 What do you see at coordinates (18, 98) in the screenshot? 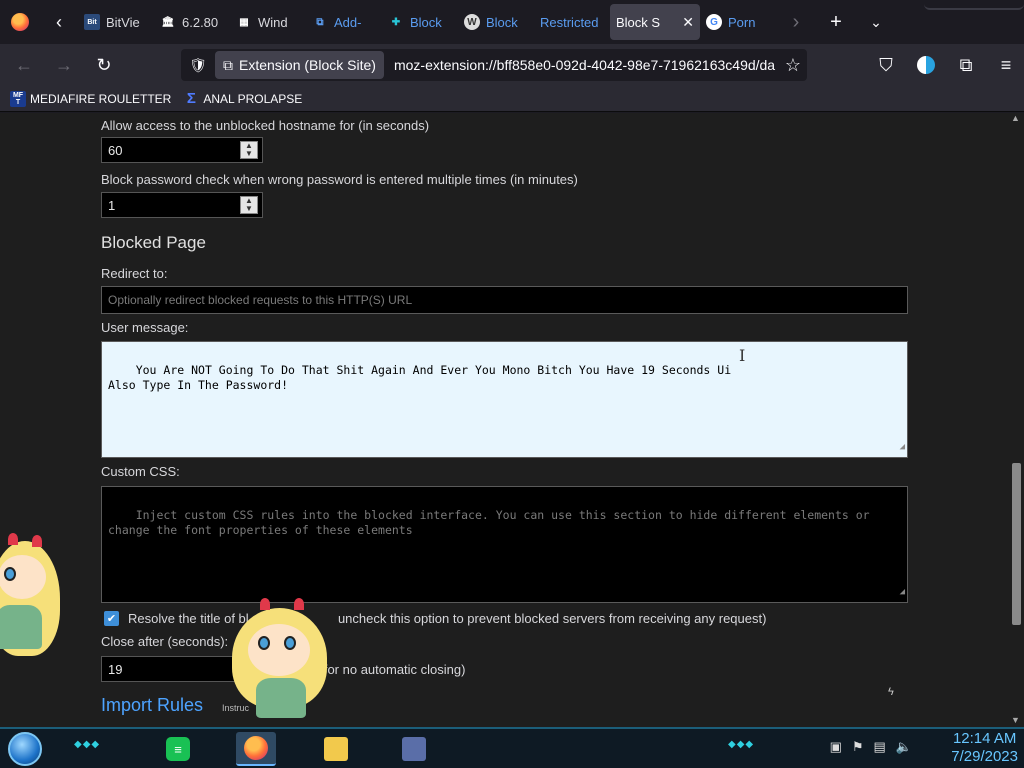
I see `mediafire-icon: MF T` at bounding box center [18, 98].